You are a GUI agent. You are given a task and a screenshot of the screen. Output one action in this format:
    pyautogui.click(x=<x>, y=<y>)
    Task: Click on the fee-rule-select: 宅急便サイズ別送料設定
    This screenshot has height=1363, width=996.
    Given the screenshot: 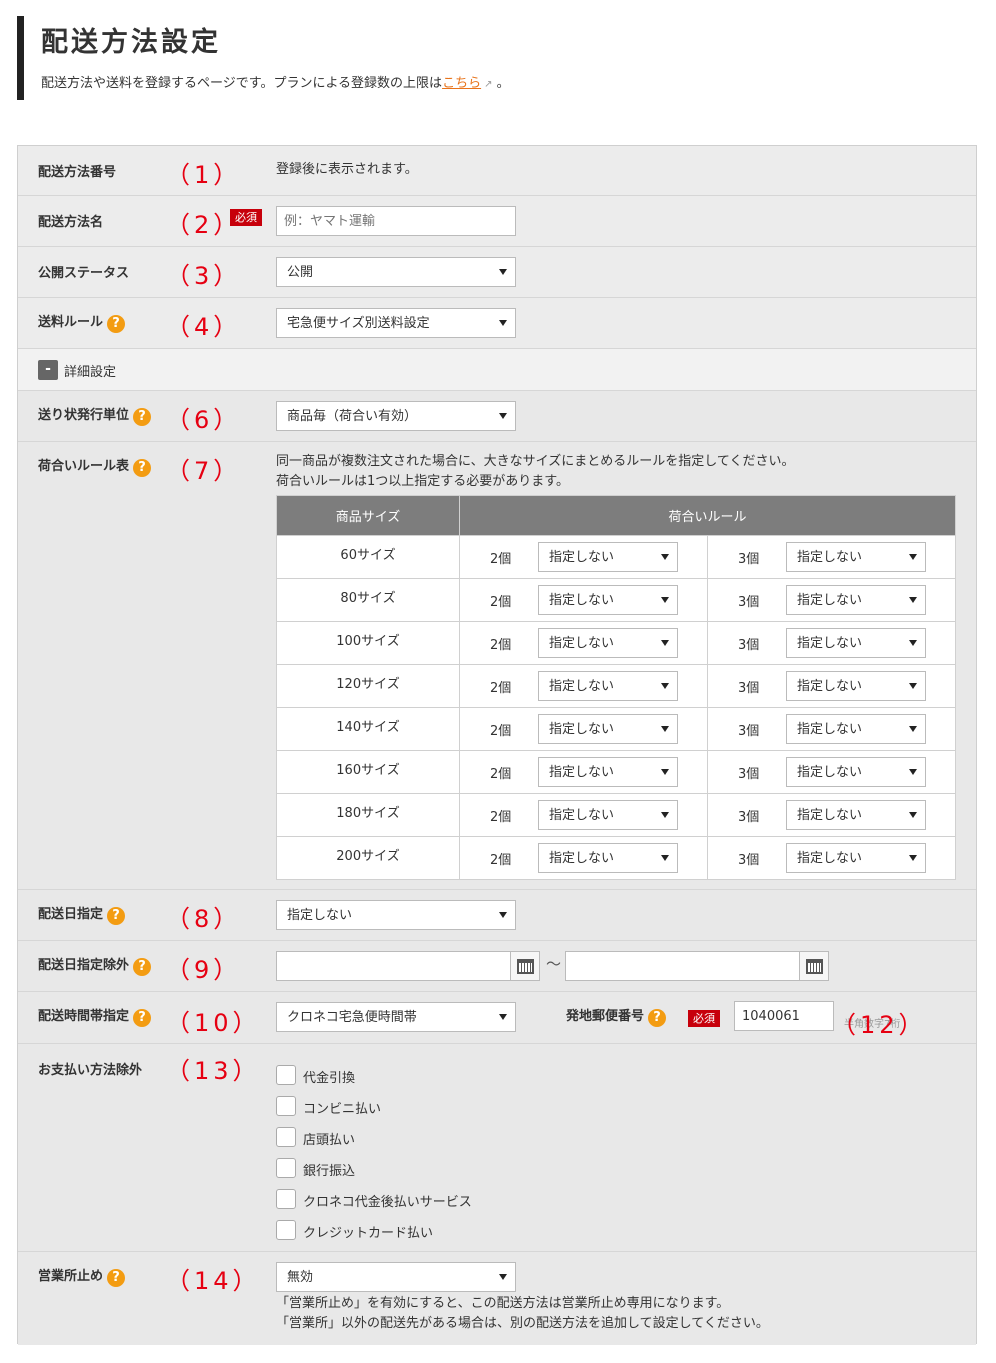 What is the action you would take?
    pyautogui.click(x=396, y=323)
    